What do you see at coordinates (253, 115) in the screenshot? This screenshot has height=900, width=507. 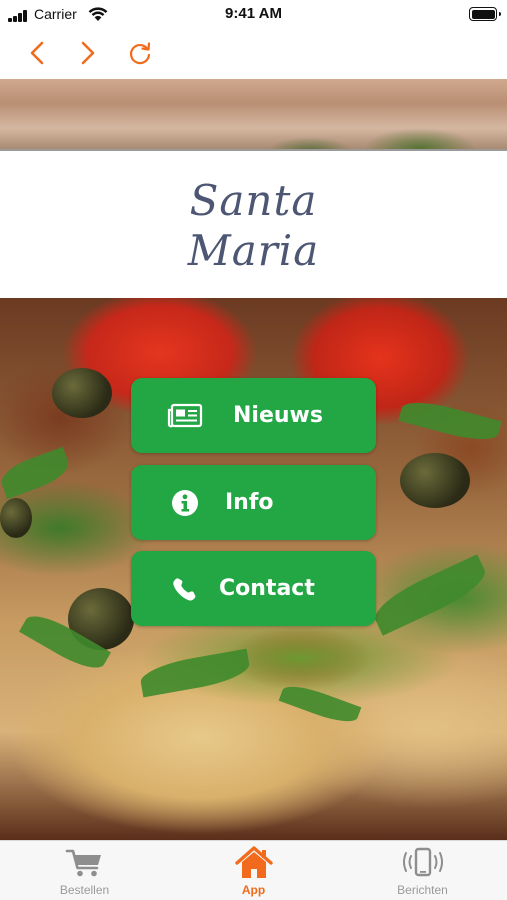 I see `header-banner-image` at bounding box center [253, 115].